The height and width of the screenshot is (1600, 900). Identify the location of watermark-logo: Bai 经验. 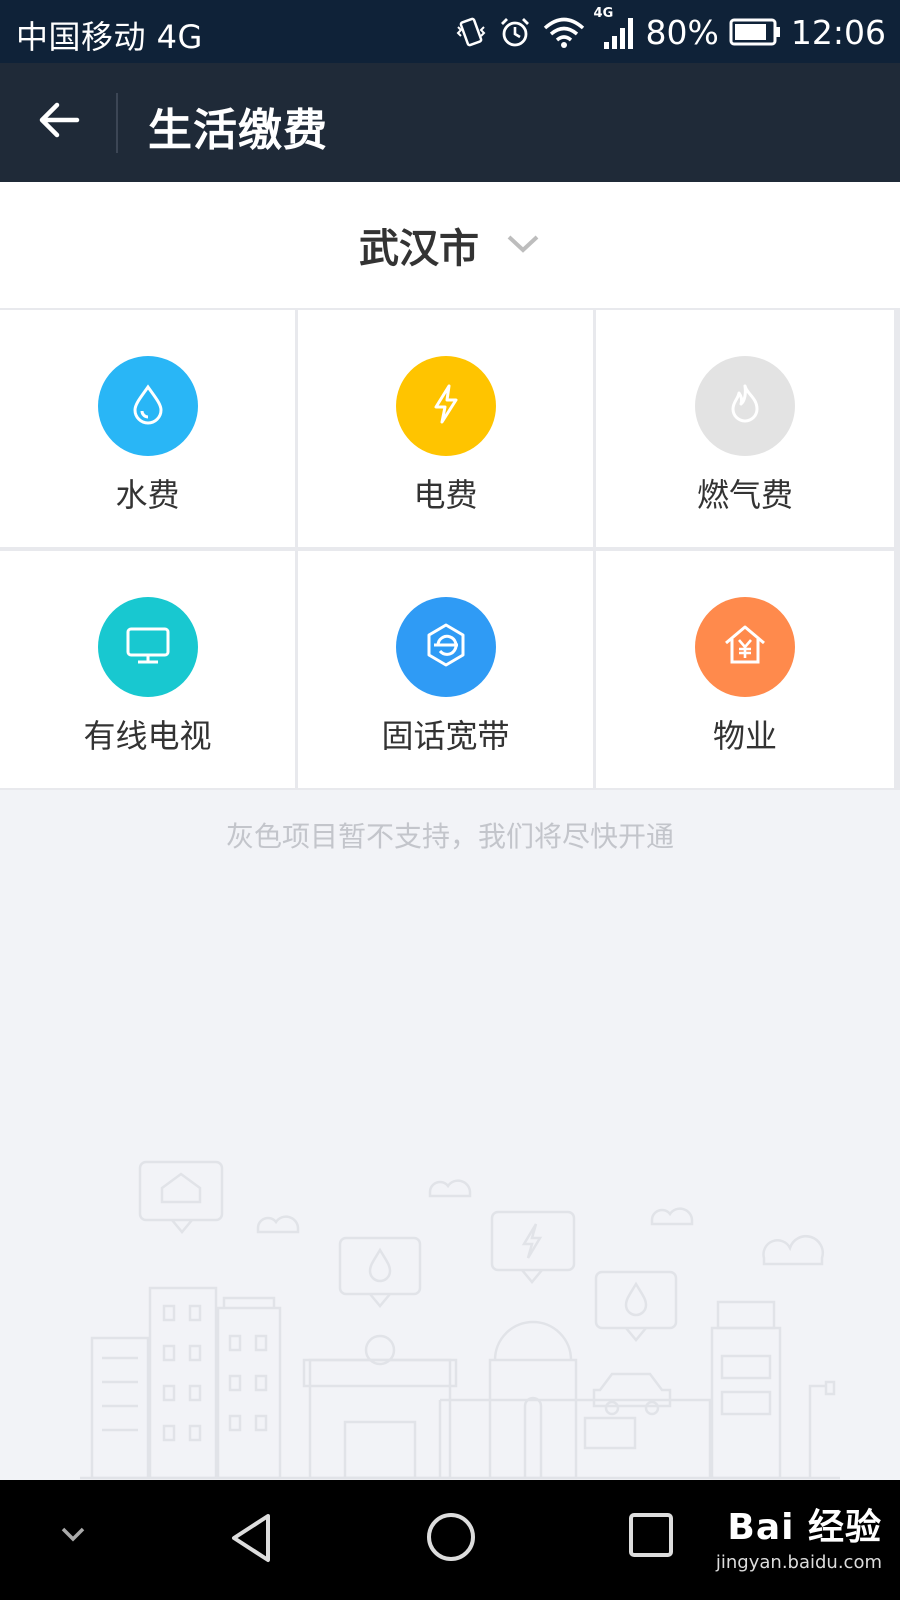
(804, 1527).